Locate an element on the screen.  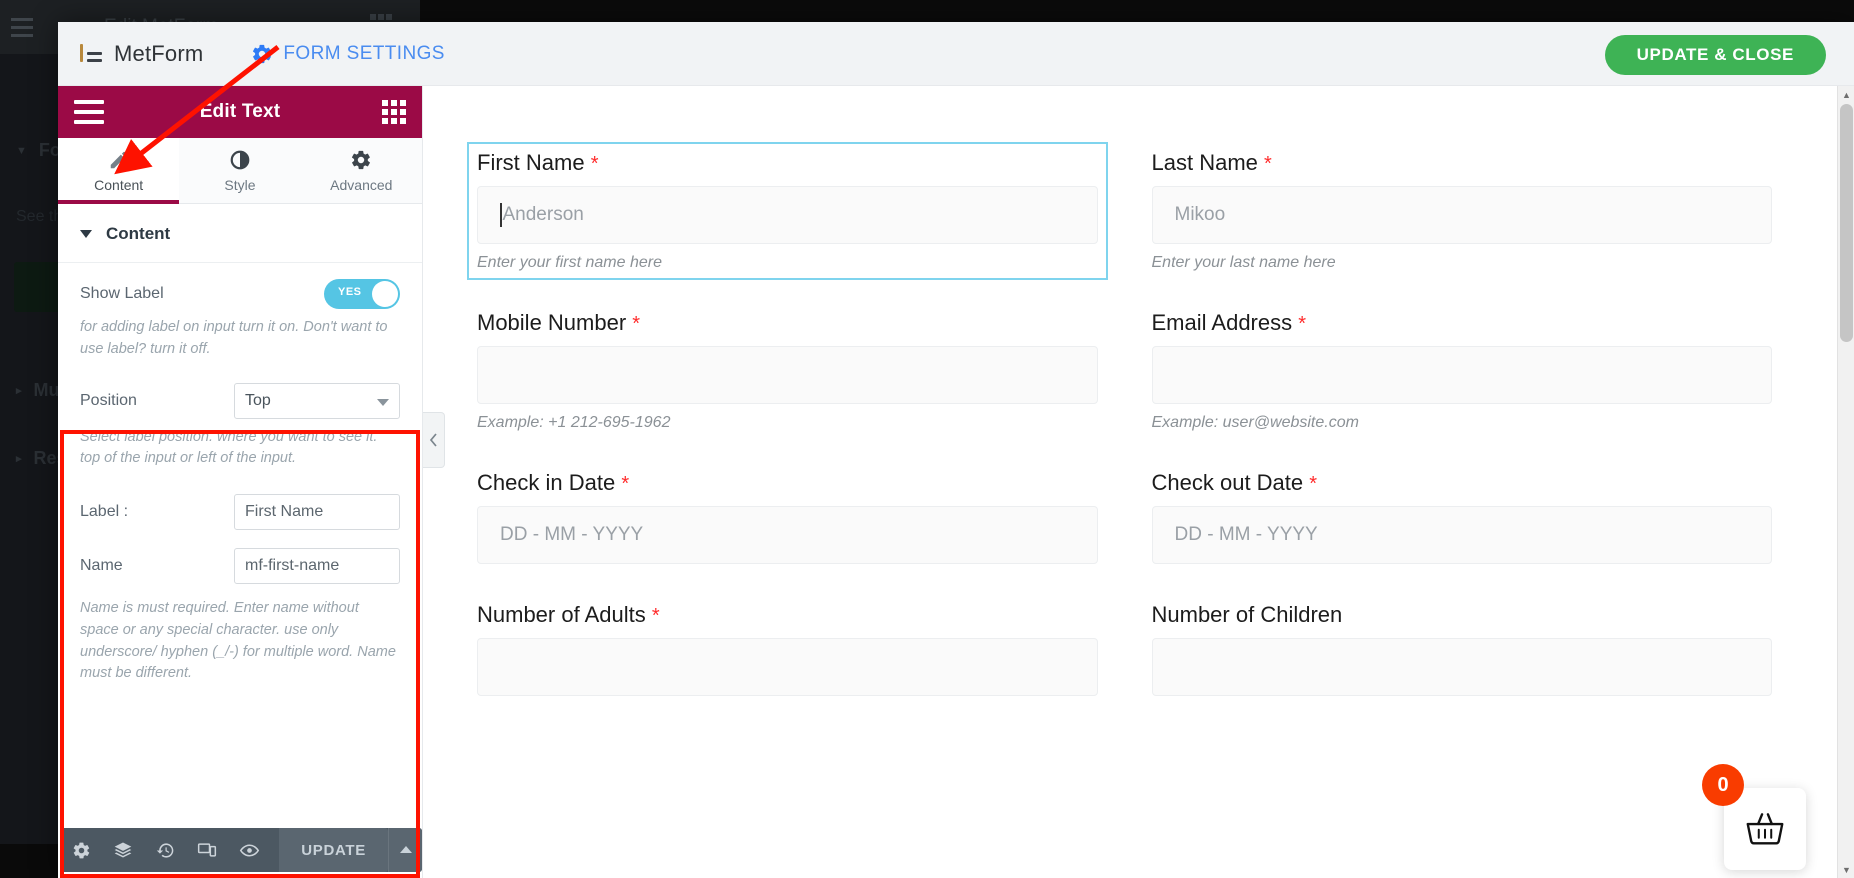
row-show-label: Show Label YES is located at coordinates (240, 286).